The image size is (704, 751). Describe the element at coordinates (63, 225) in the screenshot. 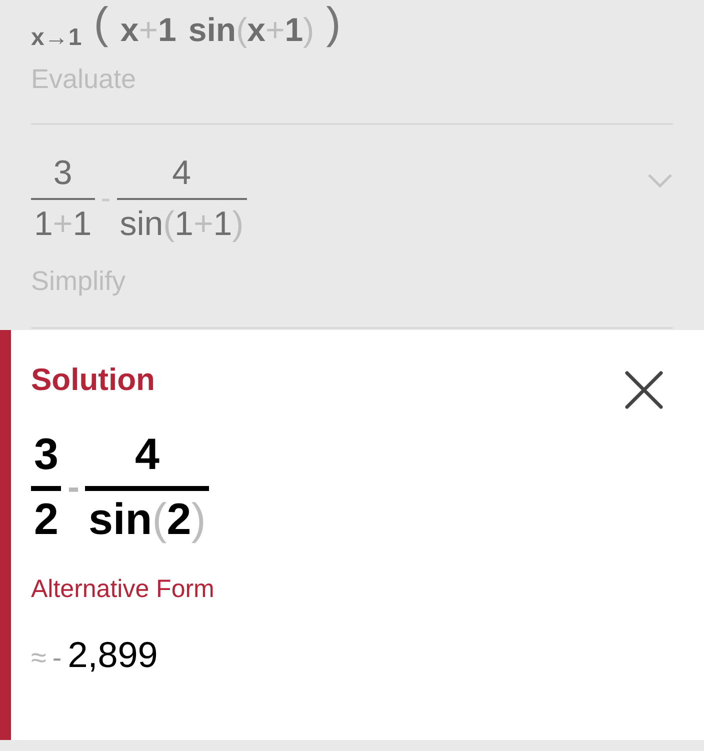

I see `denominator: 1+1` at that location.